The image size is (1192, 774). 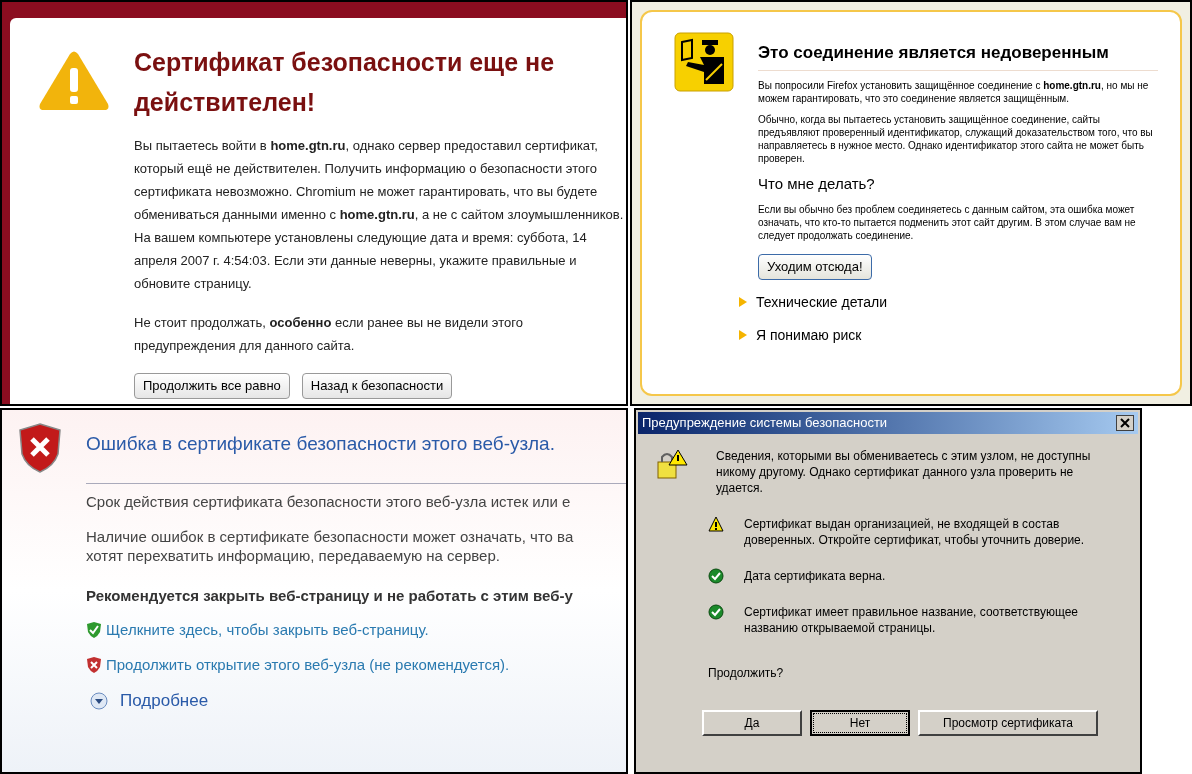 What do you see at coordinates (822, 302) in the screenshot?
I see `expander-link: Технические детали` at bounding box center [822, 302].